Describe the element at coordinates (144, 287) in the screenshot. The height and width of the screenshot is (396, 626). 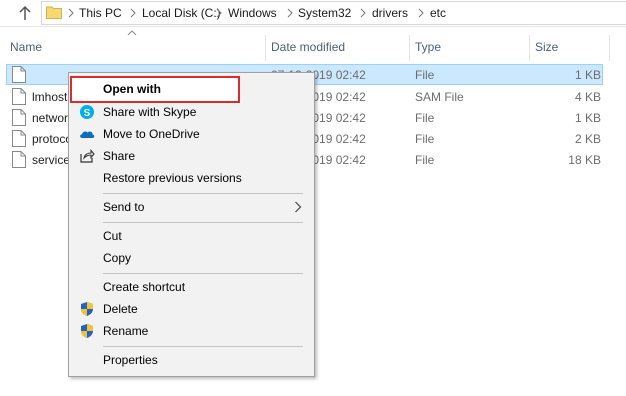
I see `menu-item-label: Create shortcut` at that location.